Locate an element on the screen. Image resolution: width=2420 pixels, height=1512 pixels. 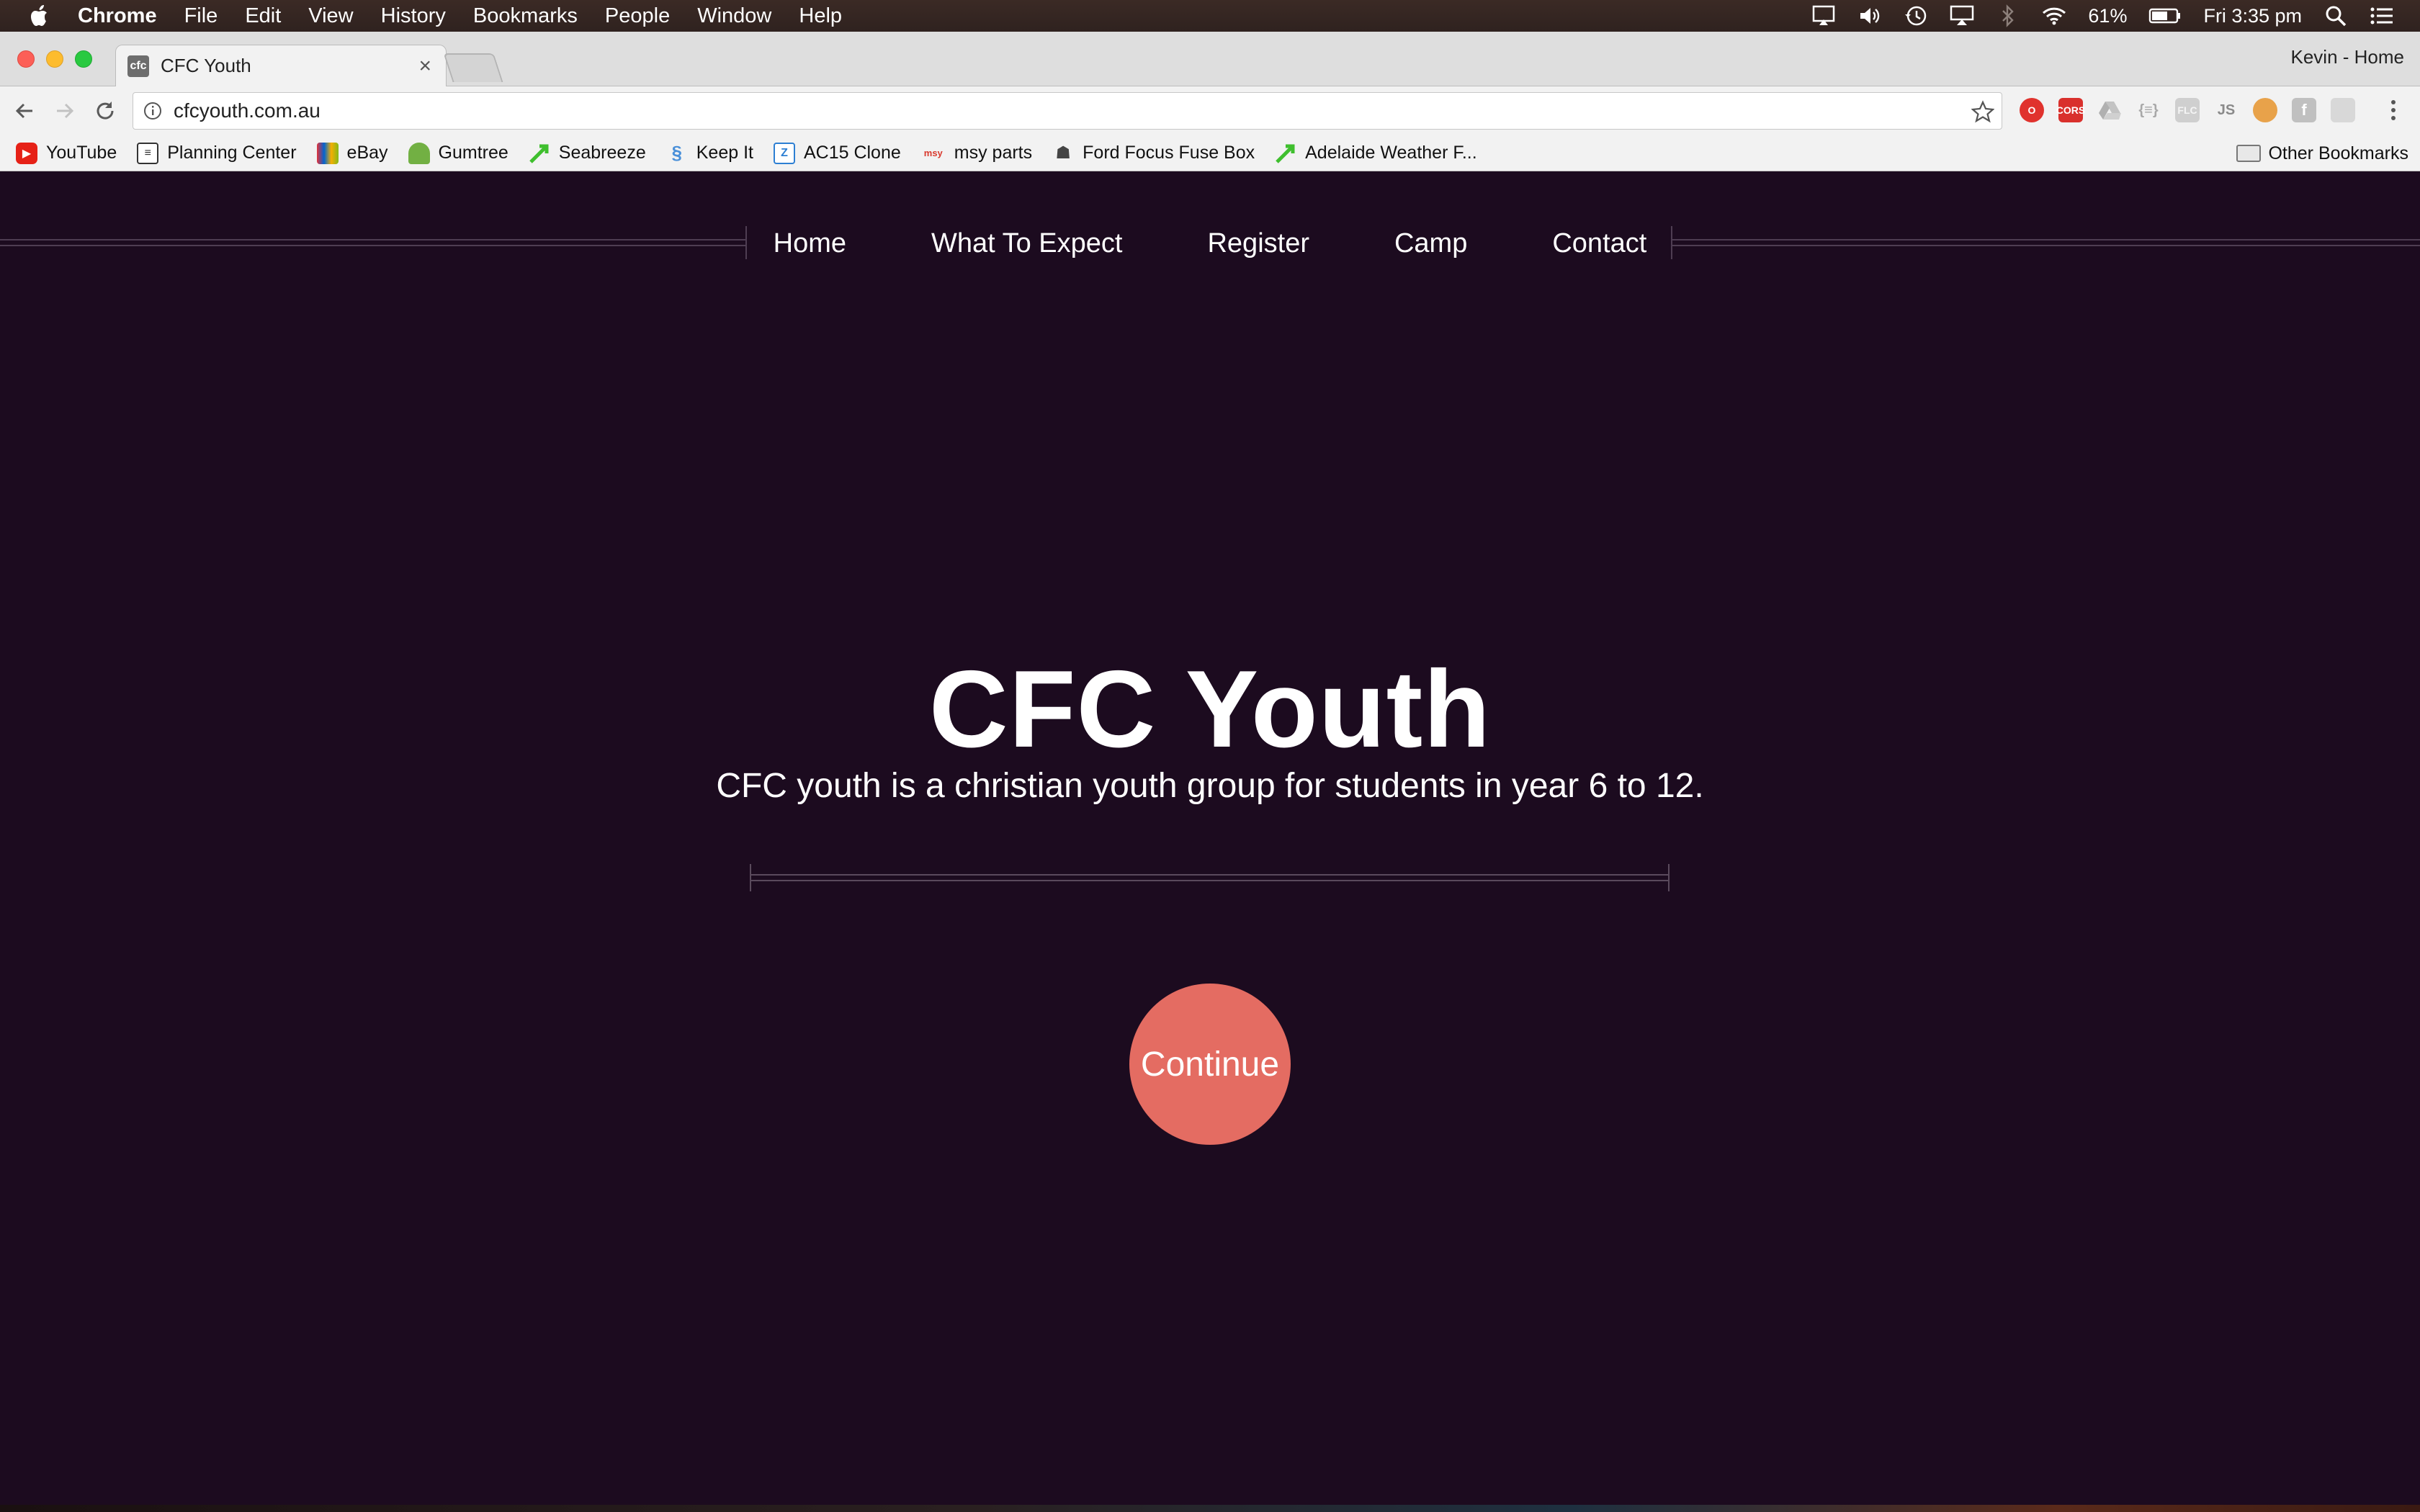
keep-it-icon: § is located at coordinates (676, 152).